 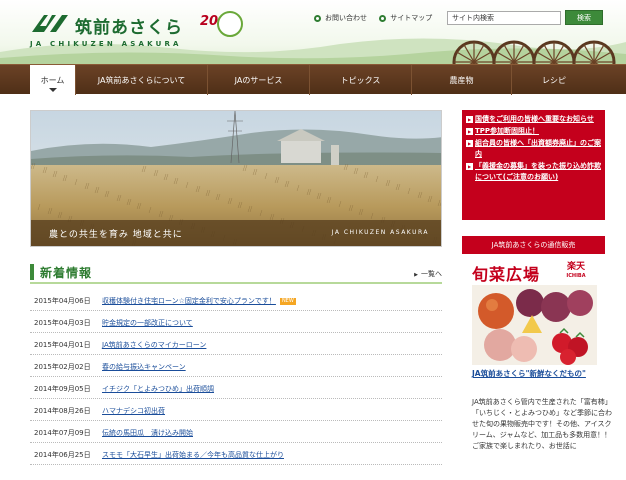 I want to click on search-input, so click(x=504, y=18).